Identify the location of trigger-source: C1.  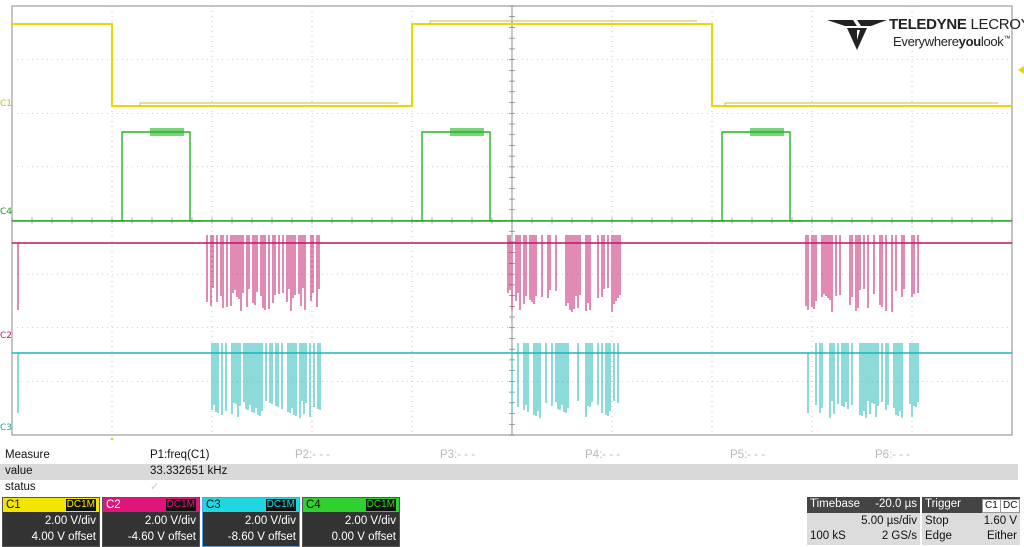
(991, 506).